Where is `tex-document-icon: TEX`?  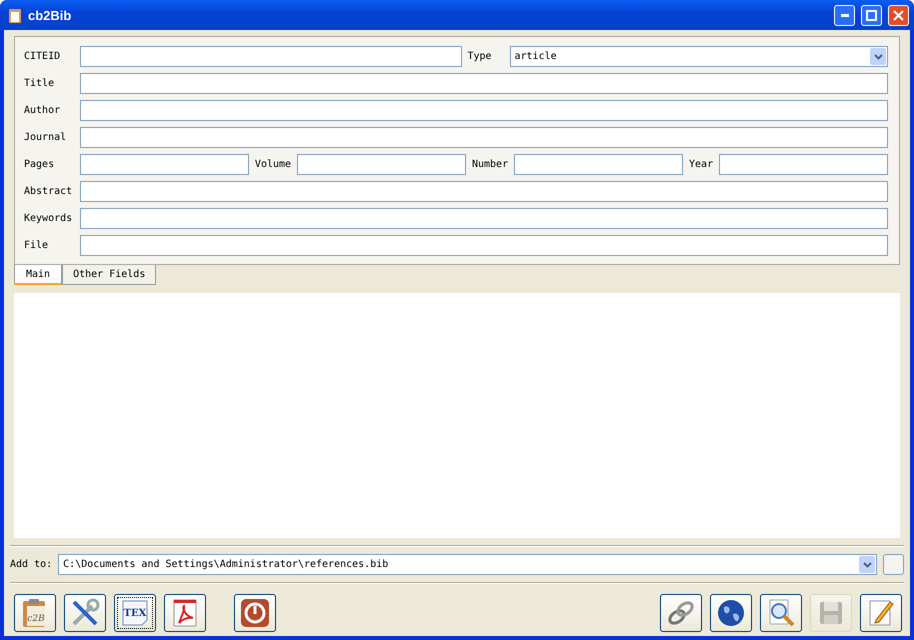 tex-document-icon: TEX is located at coordinates (135, 613).